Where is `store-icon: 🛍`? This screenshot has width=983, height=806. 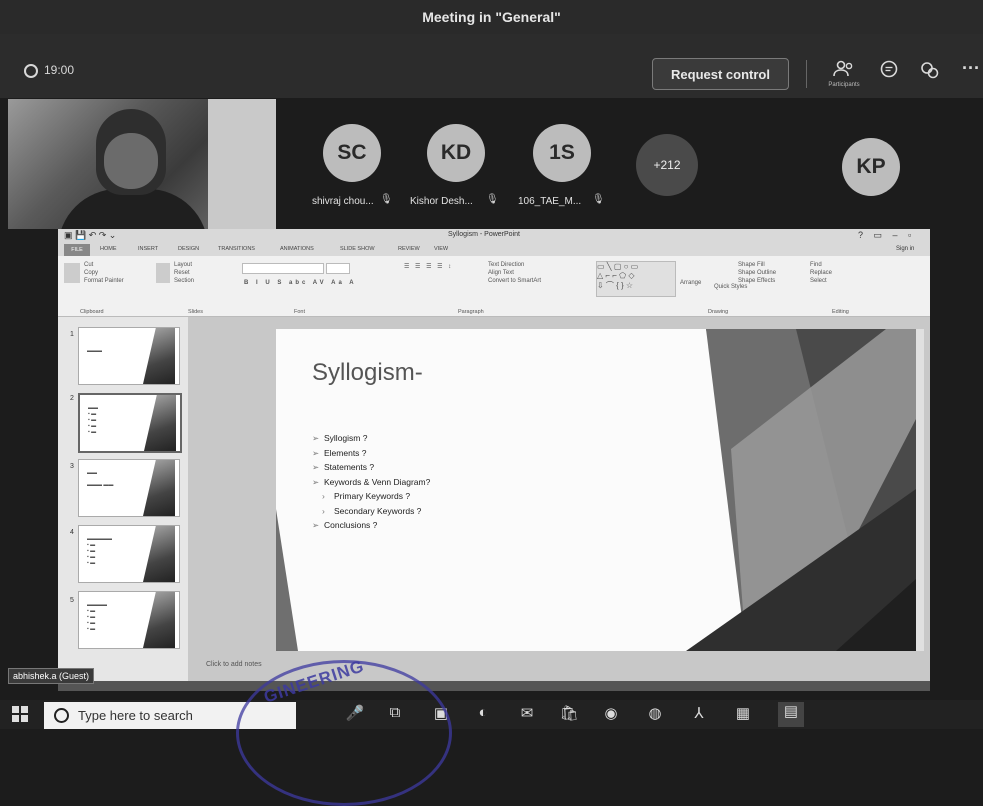
store-icon: 🛍 is located at coordinates (569, 713).